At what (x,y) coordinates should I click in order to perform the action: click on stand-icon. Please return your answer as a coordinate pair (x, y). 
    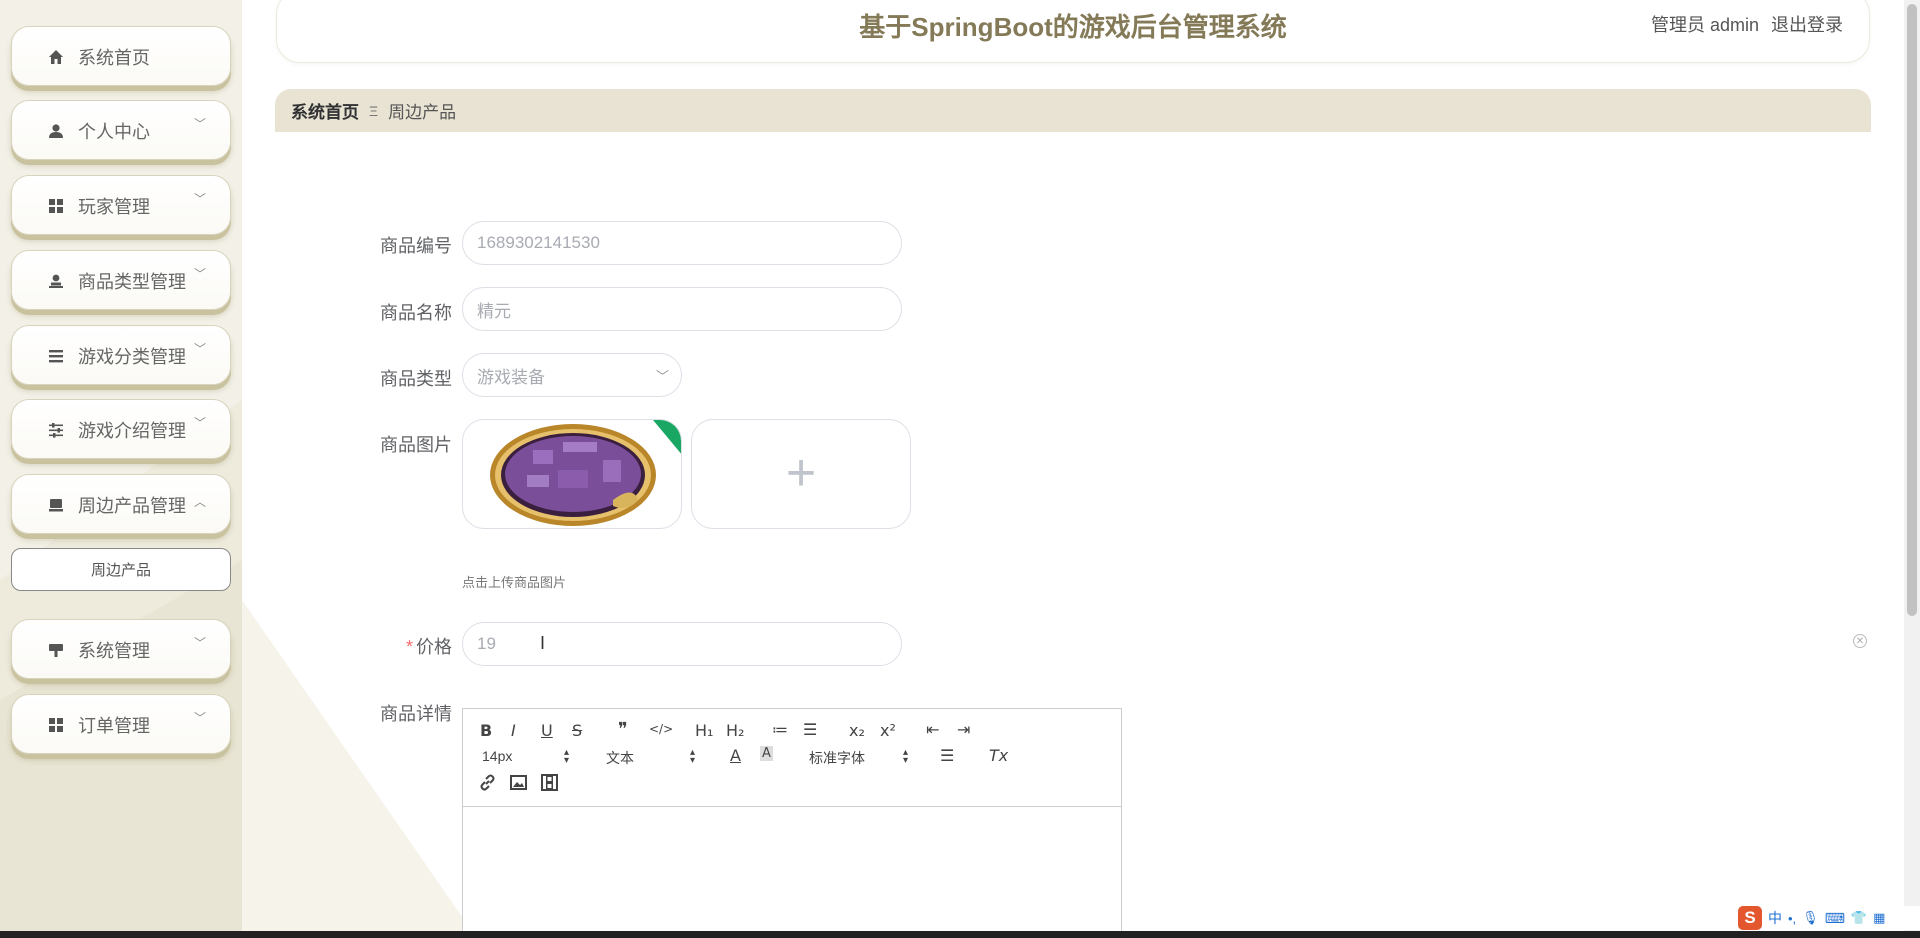
    Looking at the image, I should click on (56, 650).